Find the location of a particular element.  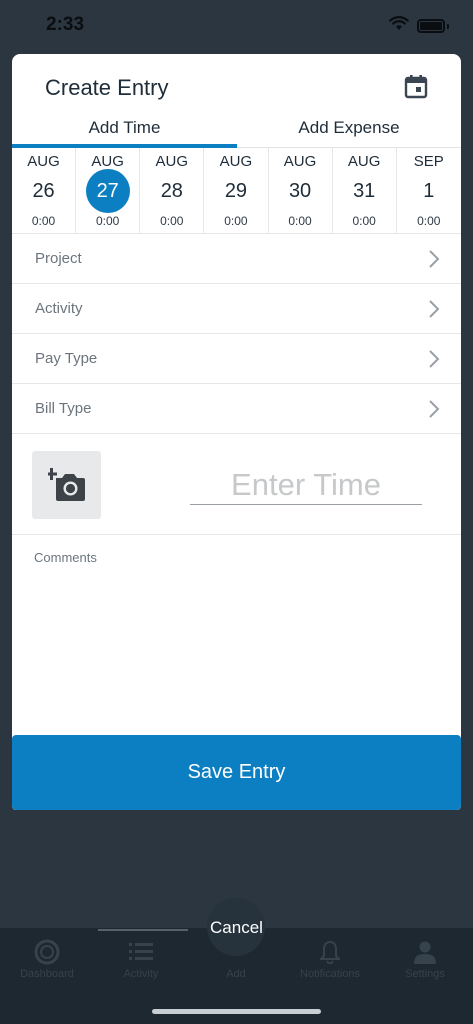

time-input is located at coordinates (306, 485).